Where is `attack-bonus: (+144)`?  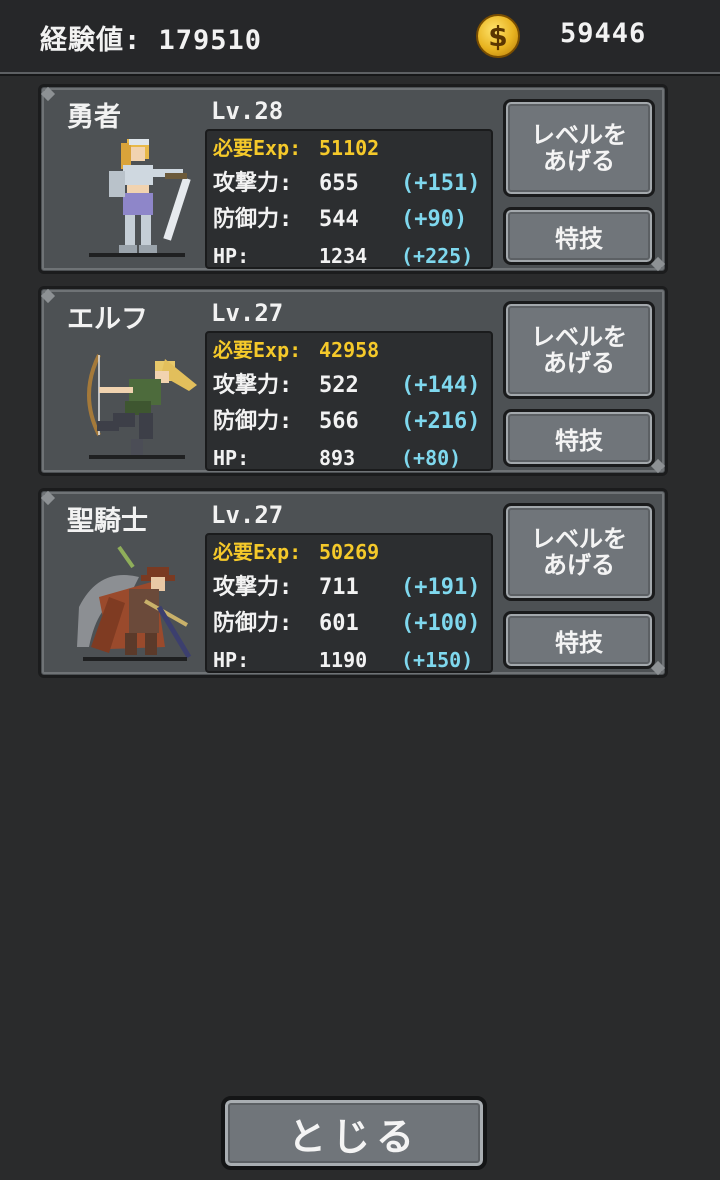
attack-bonus: (+144) is located at coordinates (441, 385).